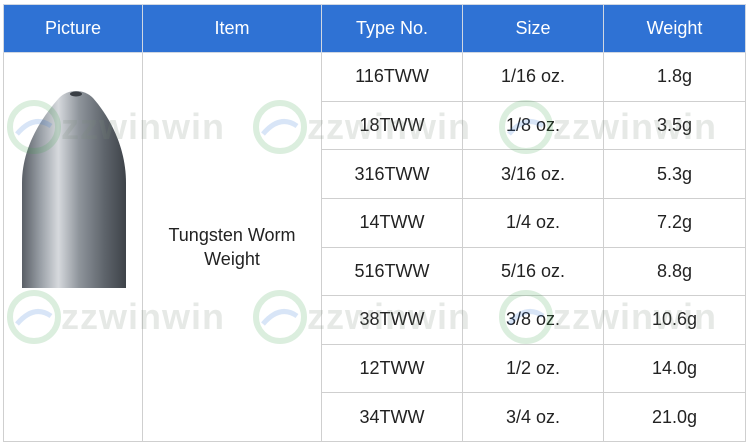  I want to click on weight-cell: 3.5g, so click(674, 125).